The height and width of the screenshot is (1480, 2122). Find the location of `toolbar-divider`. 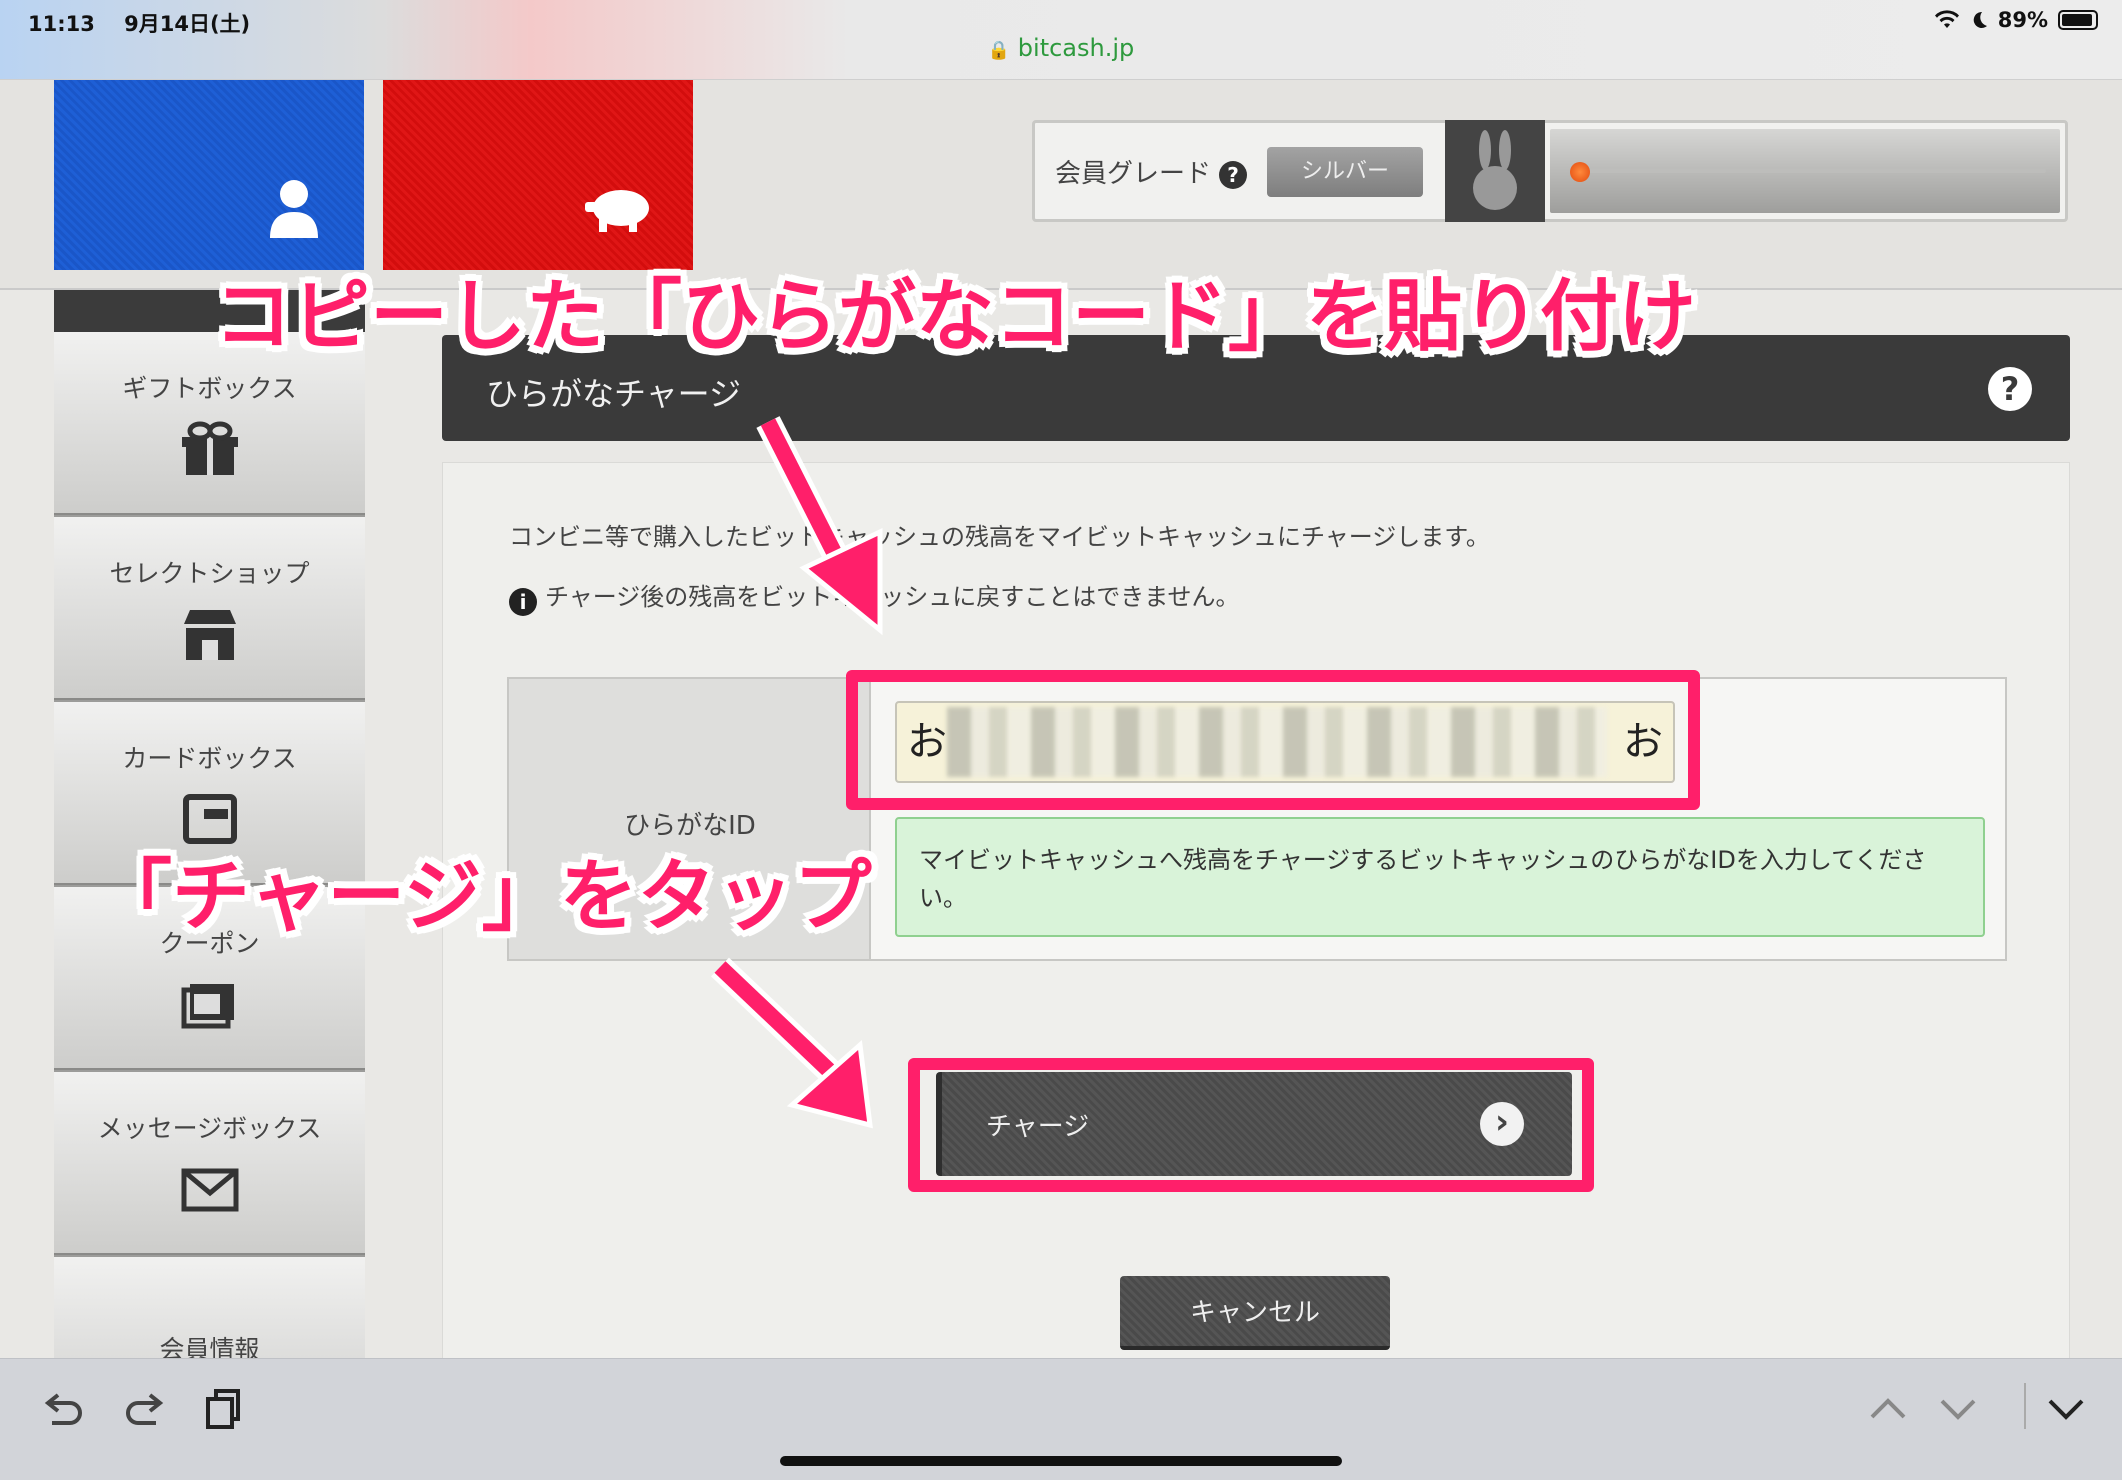

toolbar-divider is located at coordinates (2025, 1406).